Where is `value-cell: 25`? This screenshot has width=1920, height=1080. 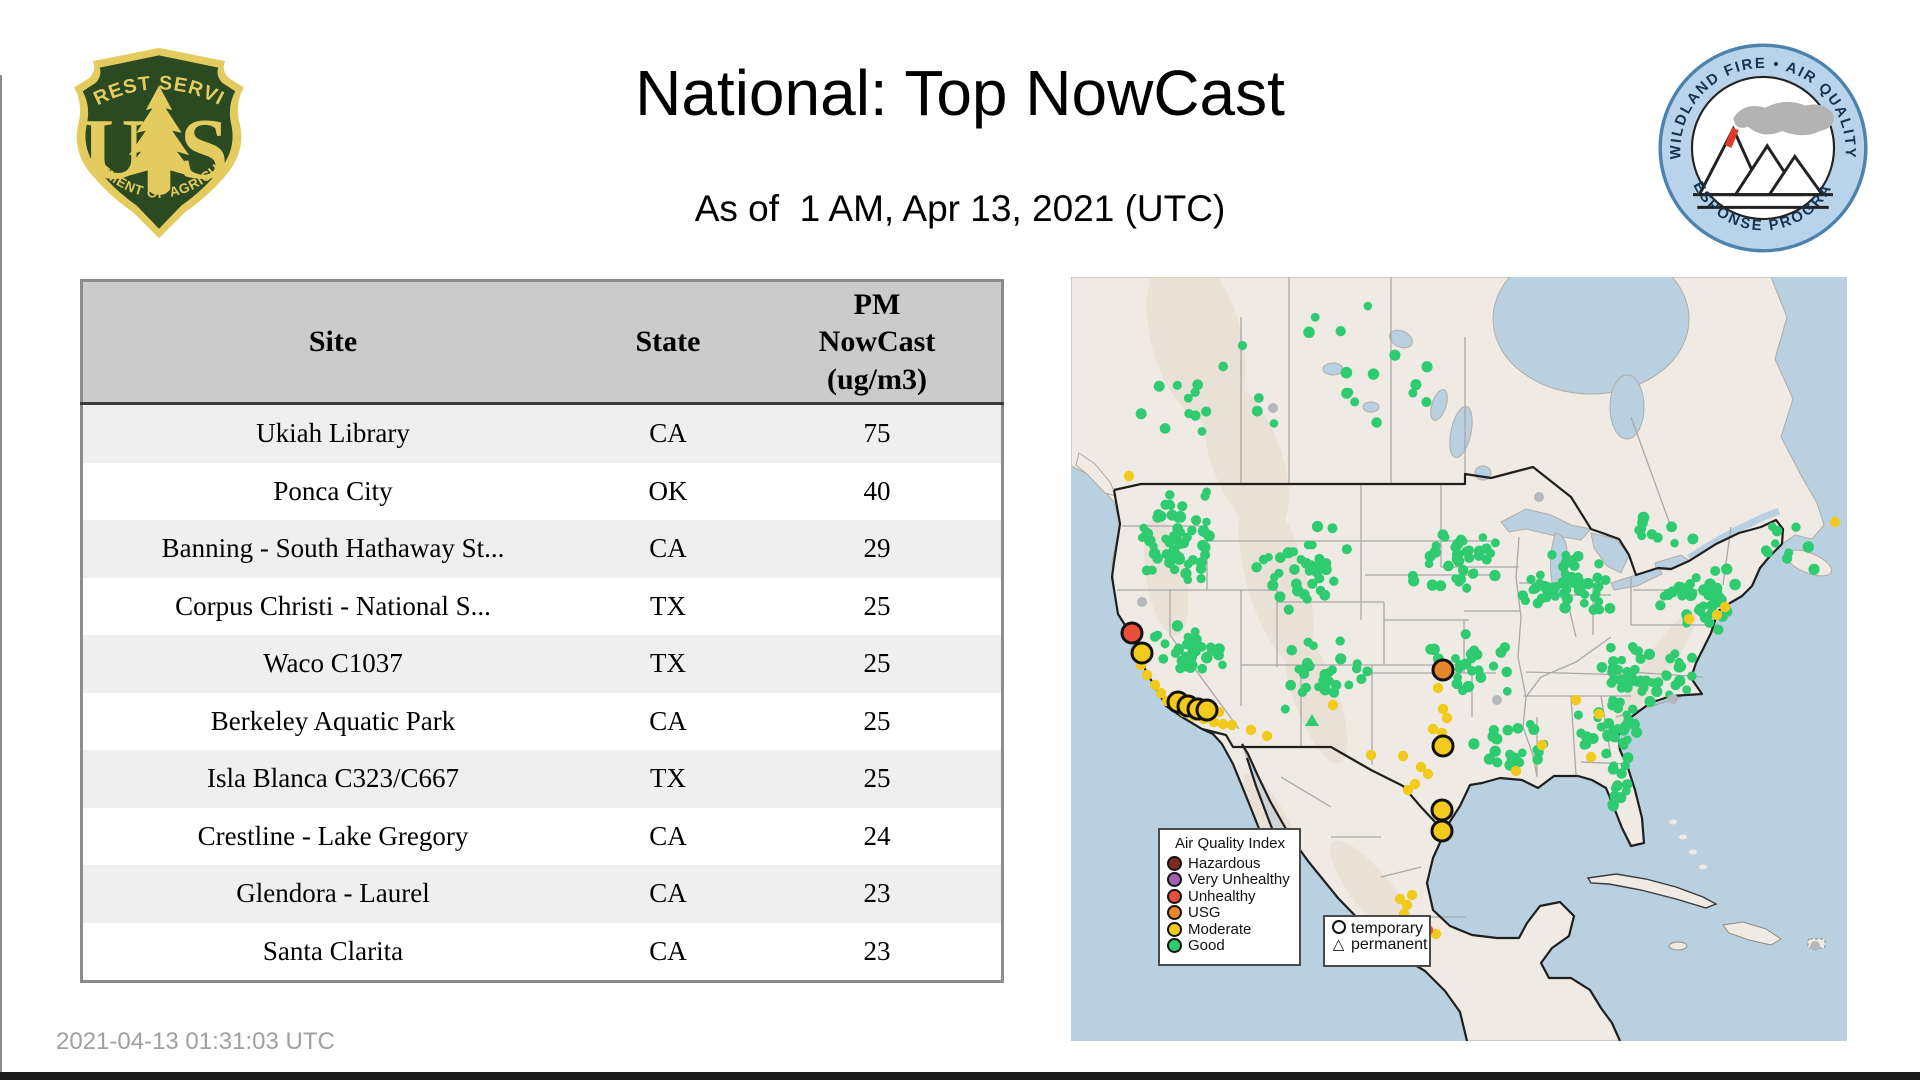 value-cell: 25 is located at coordinates (877, 663).